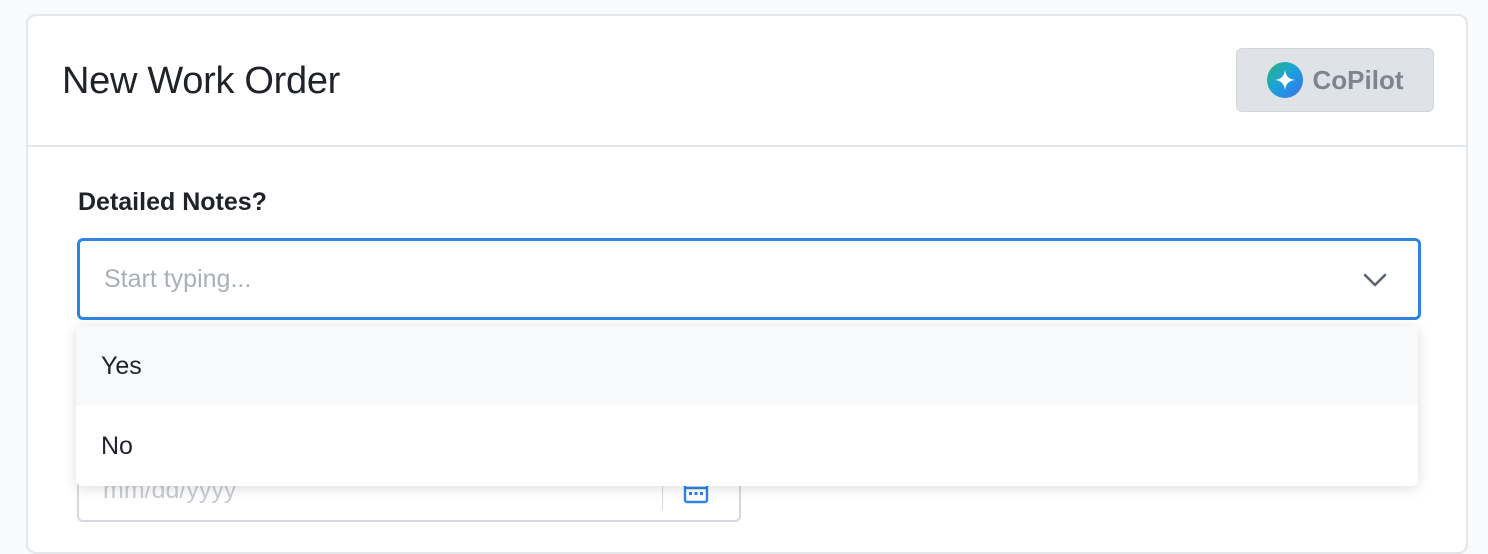  I want to click on detailed-notes-select, so click(749, 279).